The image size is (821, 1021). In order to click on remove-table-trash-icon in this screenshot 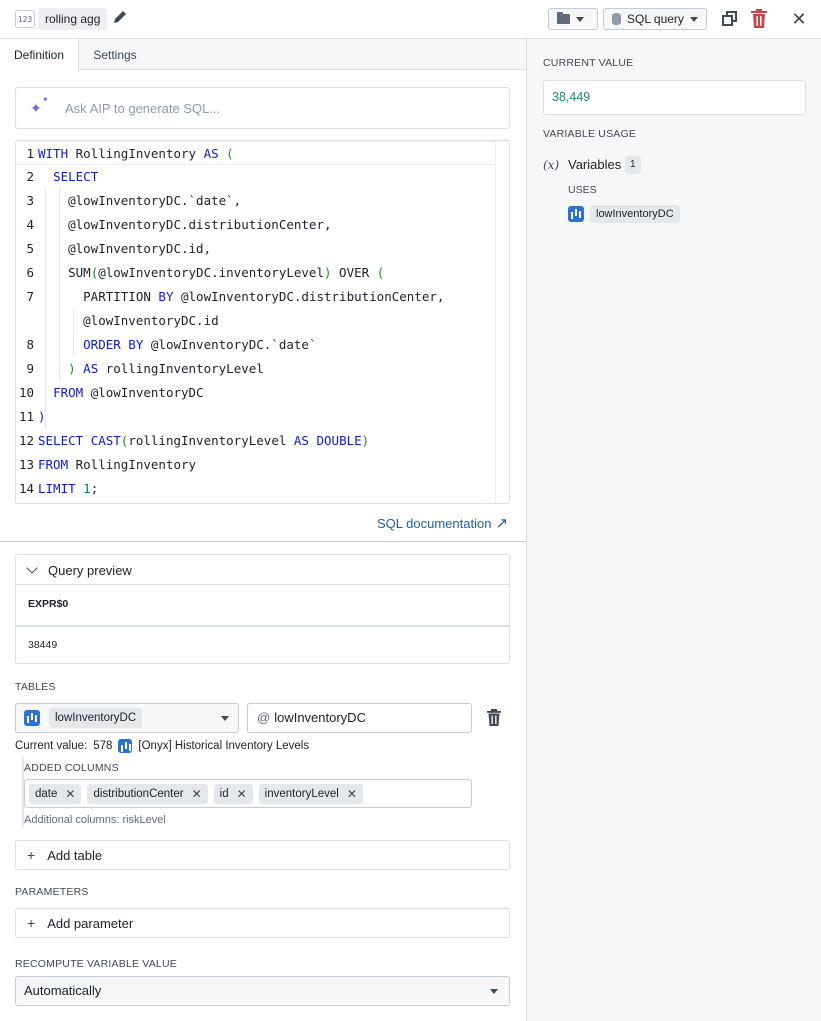, I will do `click(494, 718)`.